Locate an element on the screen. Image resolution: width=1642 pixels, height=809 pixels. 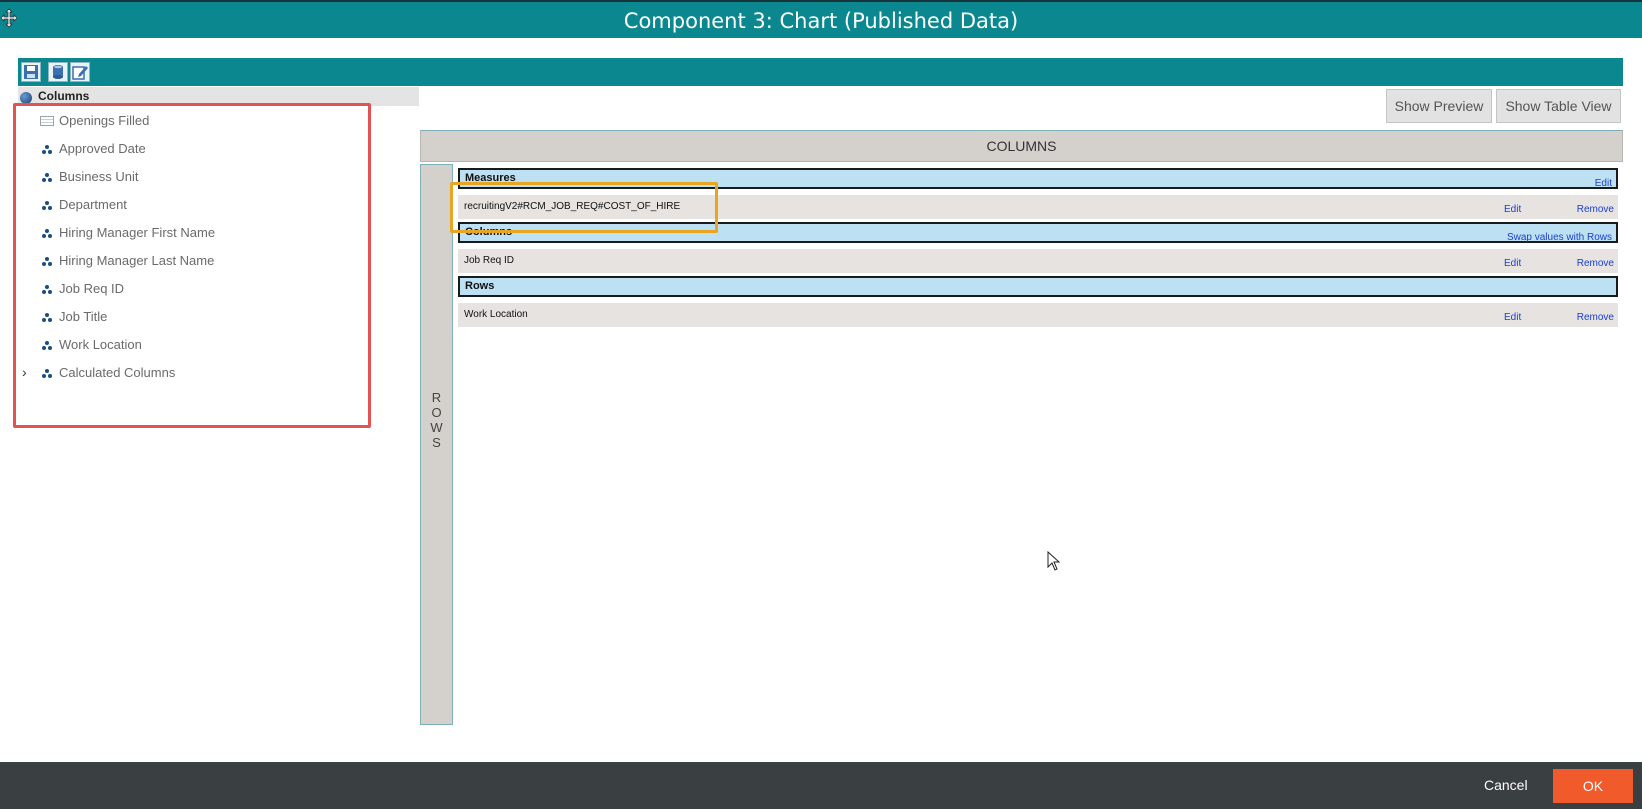
row-item-row: Work Location Edit Remove is located at coordinates (1038, 315).